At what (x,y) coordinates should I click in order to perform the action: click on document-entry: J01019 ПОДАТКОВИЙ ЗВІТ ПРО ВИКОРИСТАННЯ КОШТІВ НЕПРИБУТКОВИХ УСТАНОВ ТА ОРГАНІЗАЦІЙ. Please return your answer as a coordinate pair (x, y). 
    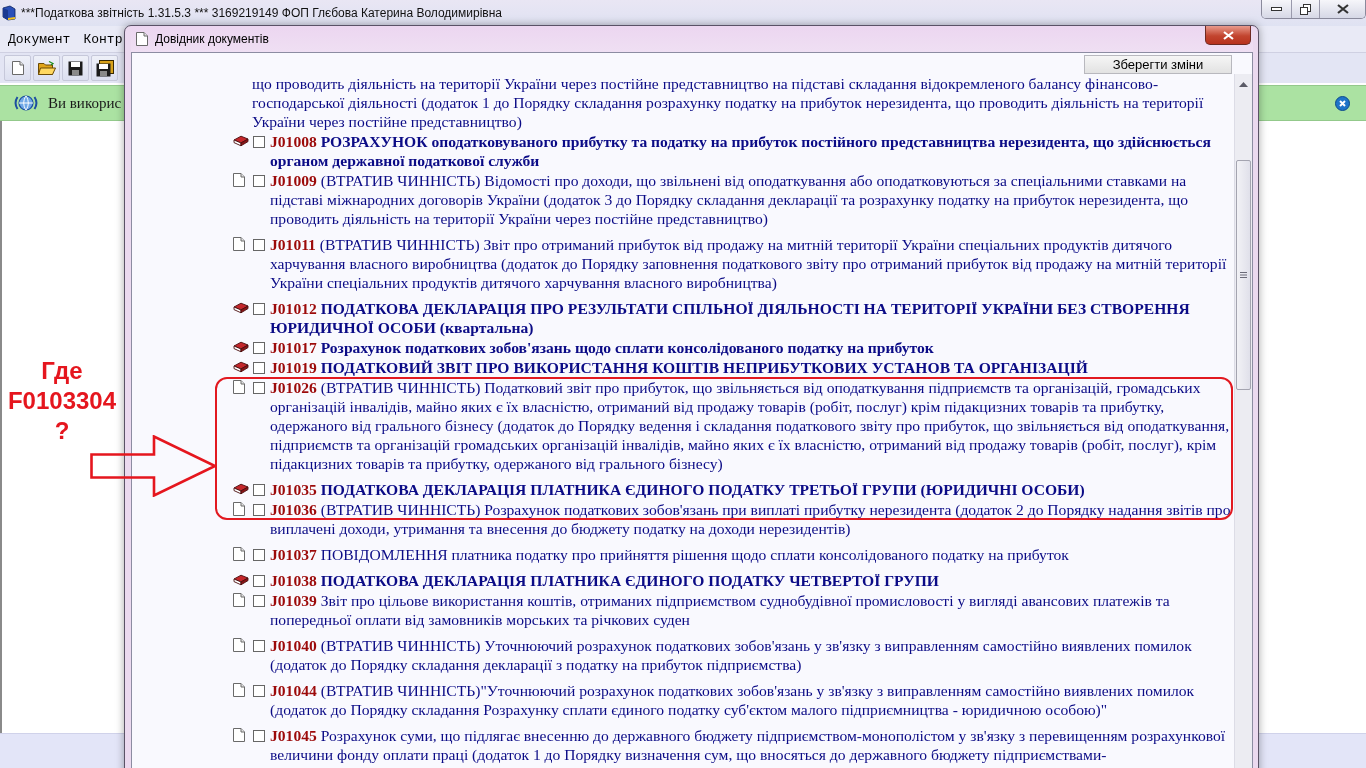
    Looking at the image, I should click on (679, 367).